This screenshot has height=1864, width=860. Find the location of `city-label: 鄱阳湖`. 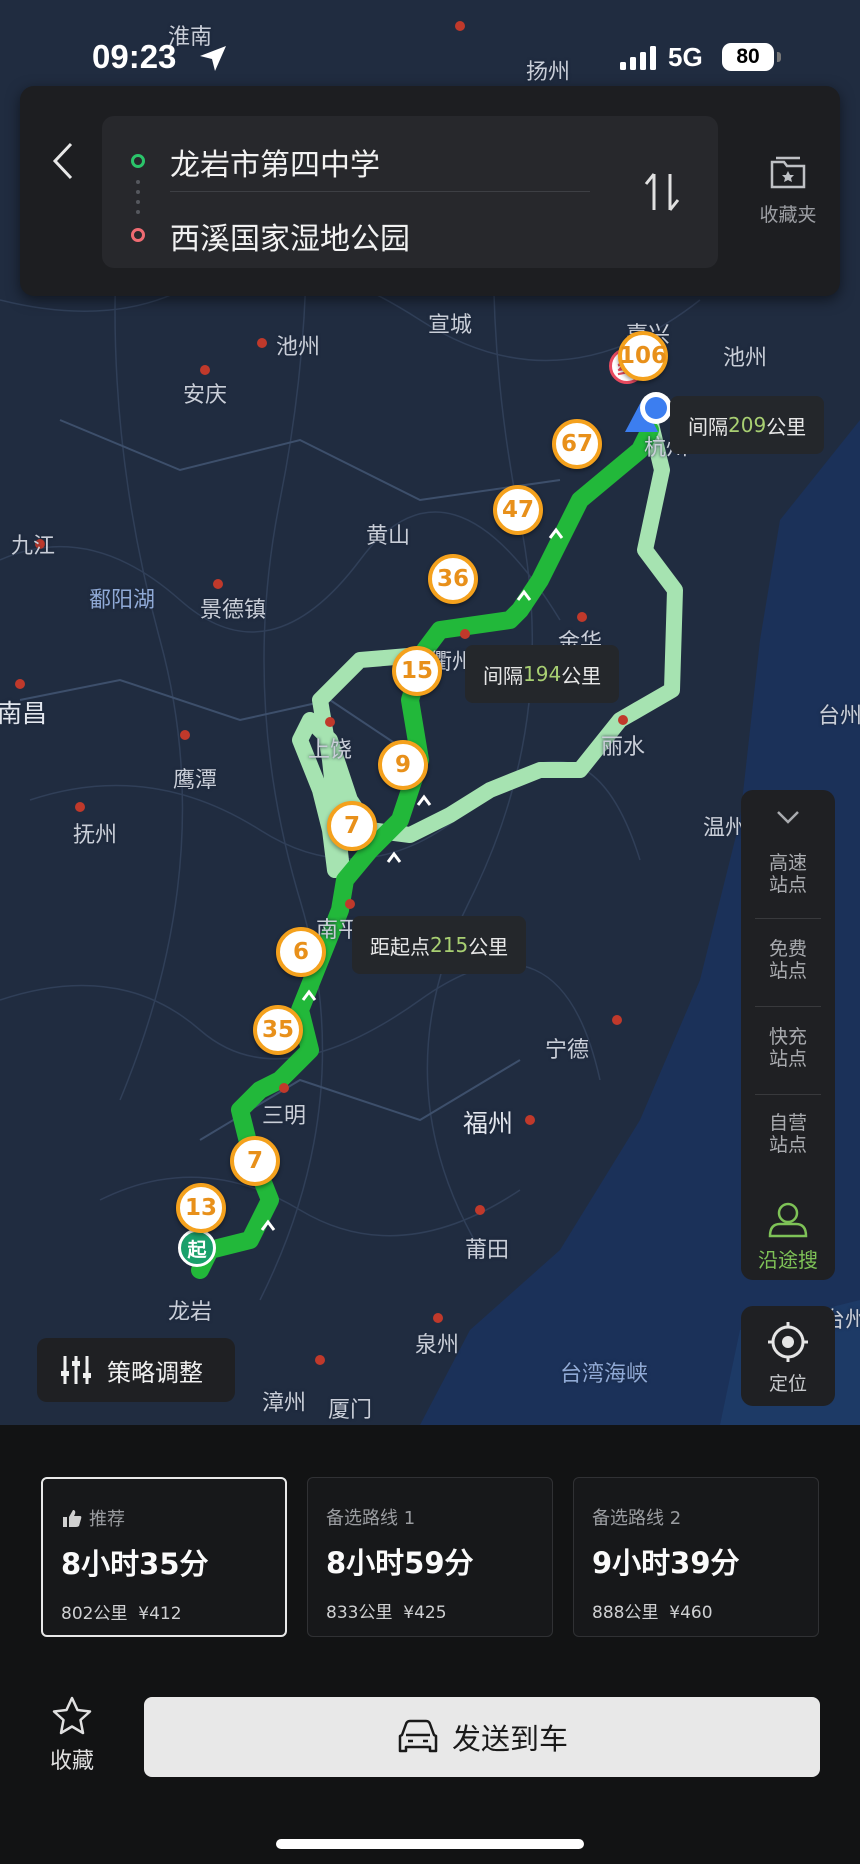

city-label: 鄱阳湖 is located at coordinates (122, 600).